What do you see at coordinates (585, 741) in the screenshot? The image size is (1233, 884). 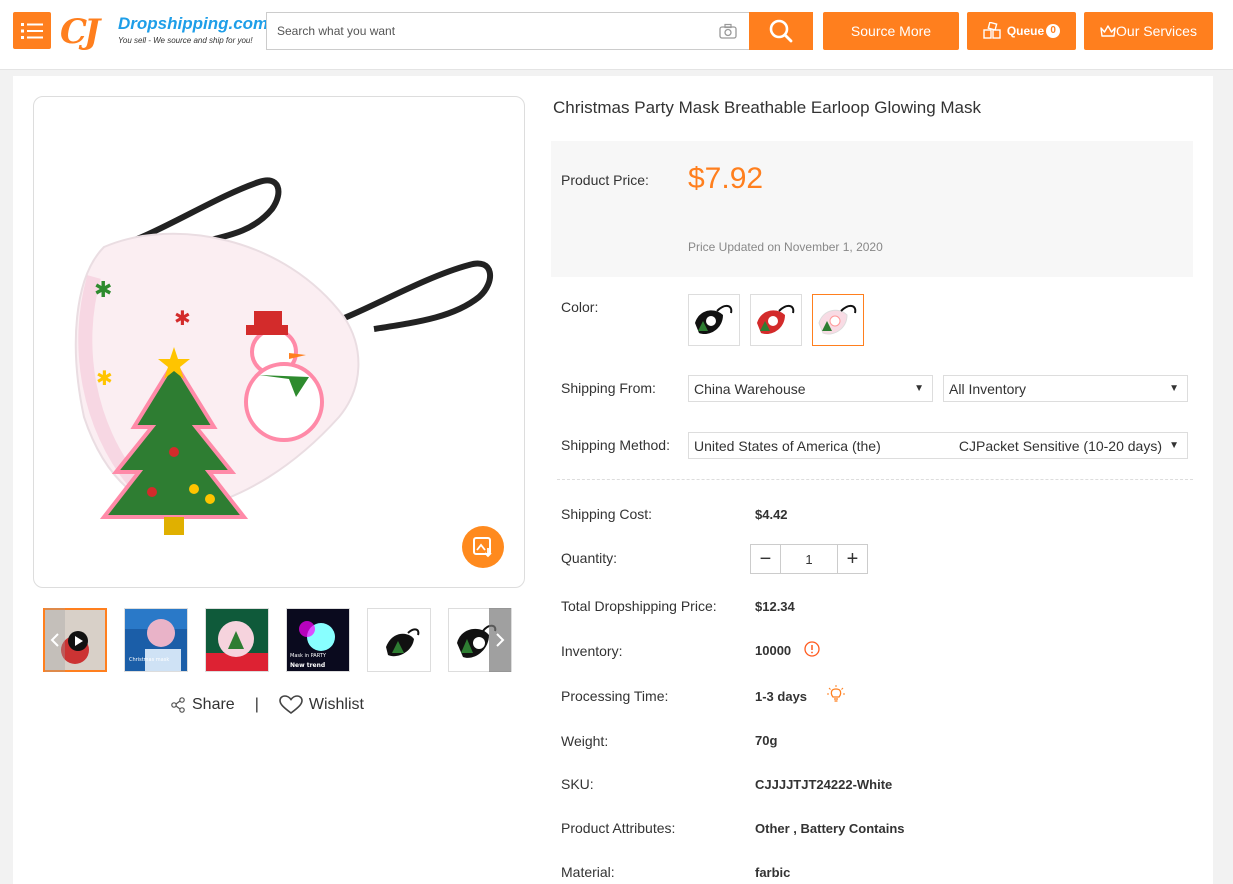 I see `weight-label: Weight:` at bounding box center [585, 741].